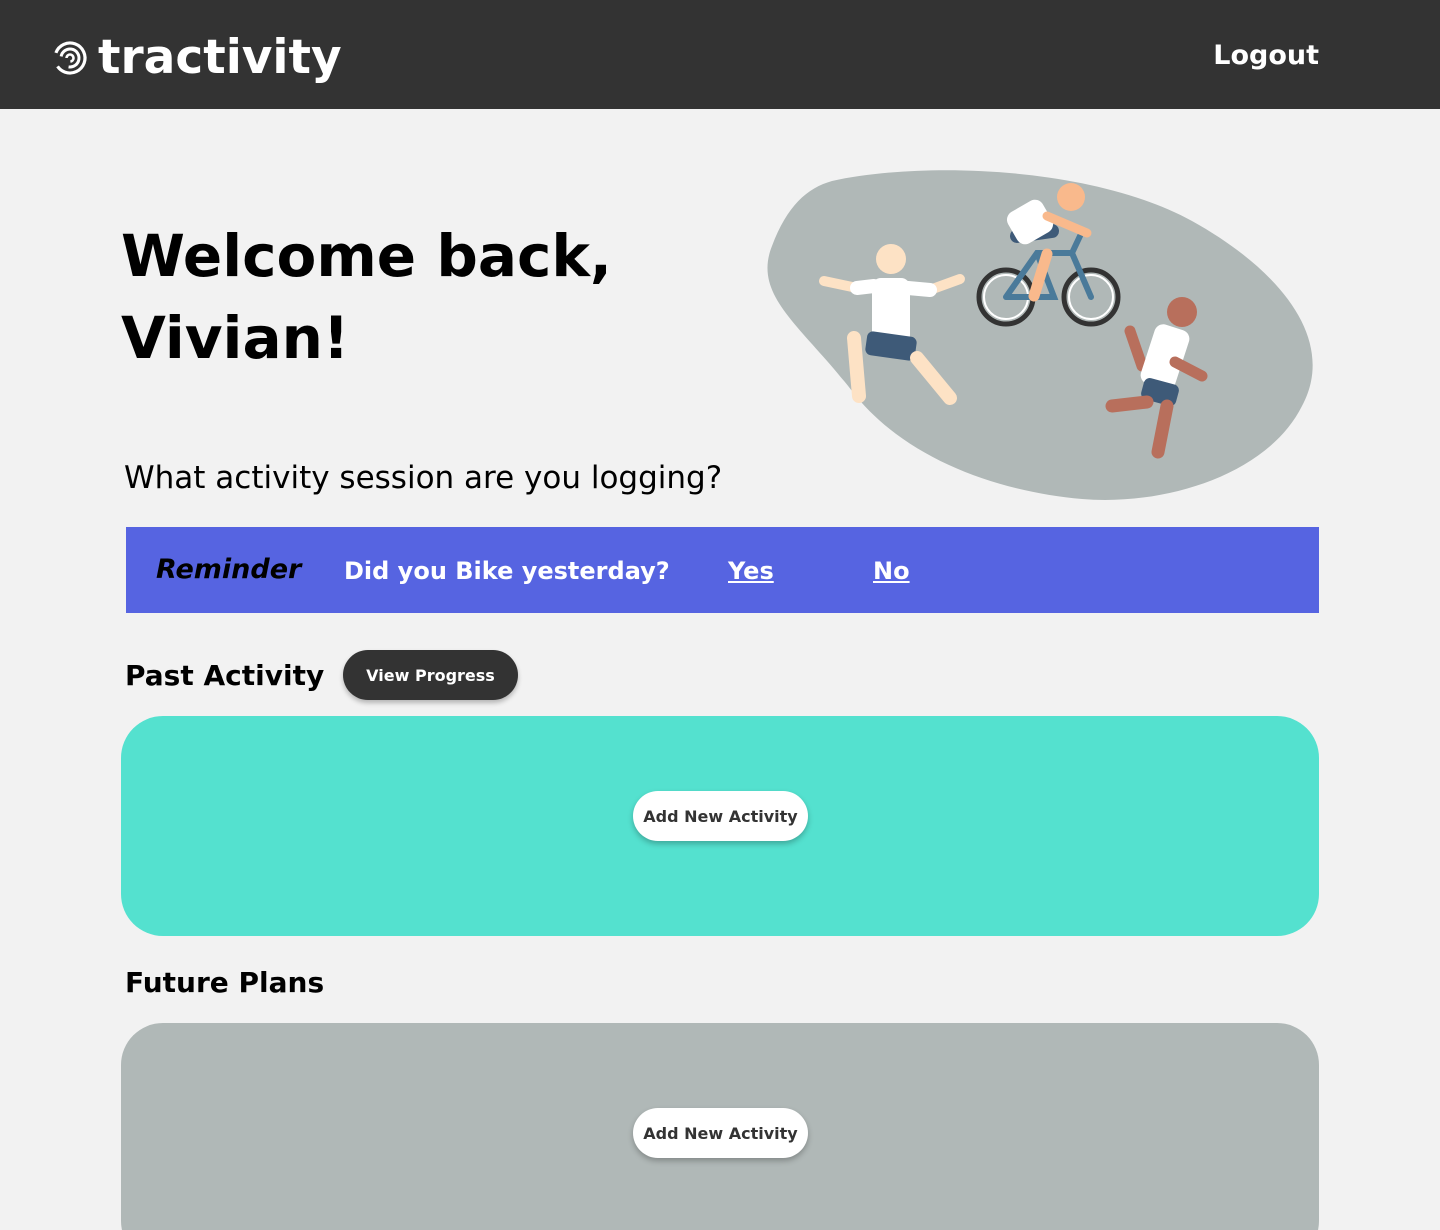 The image size is (1440, 1230). Describe the element at coordinates (229, 569) in the screenshot. I see `reminder-tag: Reminder` at that location.